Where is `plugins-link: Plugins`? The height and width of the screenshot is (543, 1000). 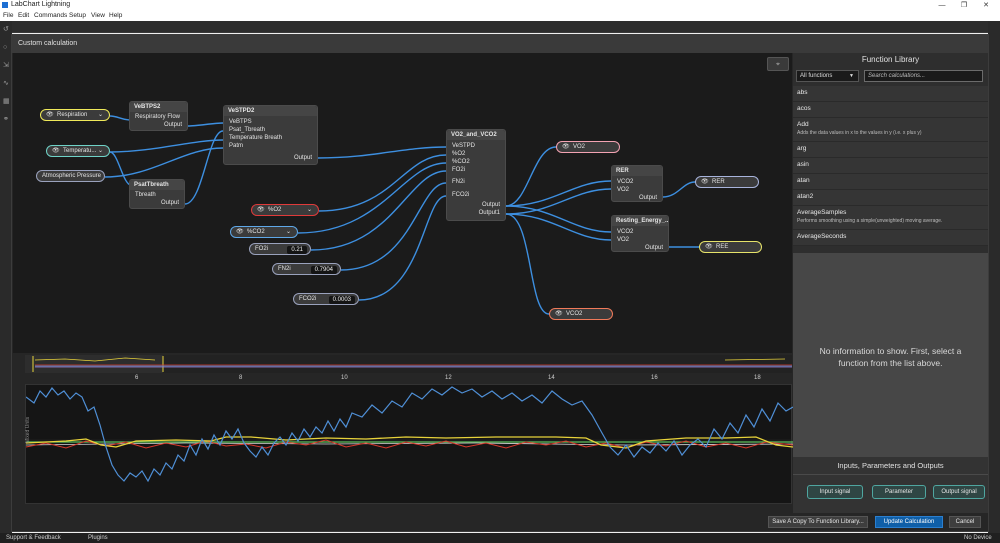
plugins-link: Plugins is located at coordinates (98, 538).